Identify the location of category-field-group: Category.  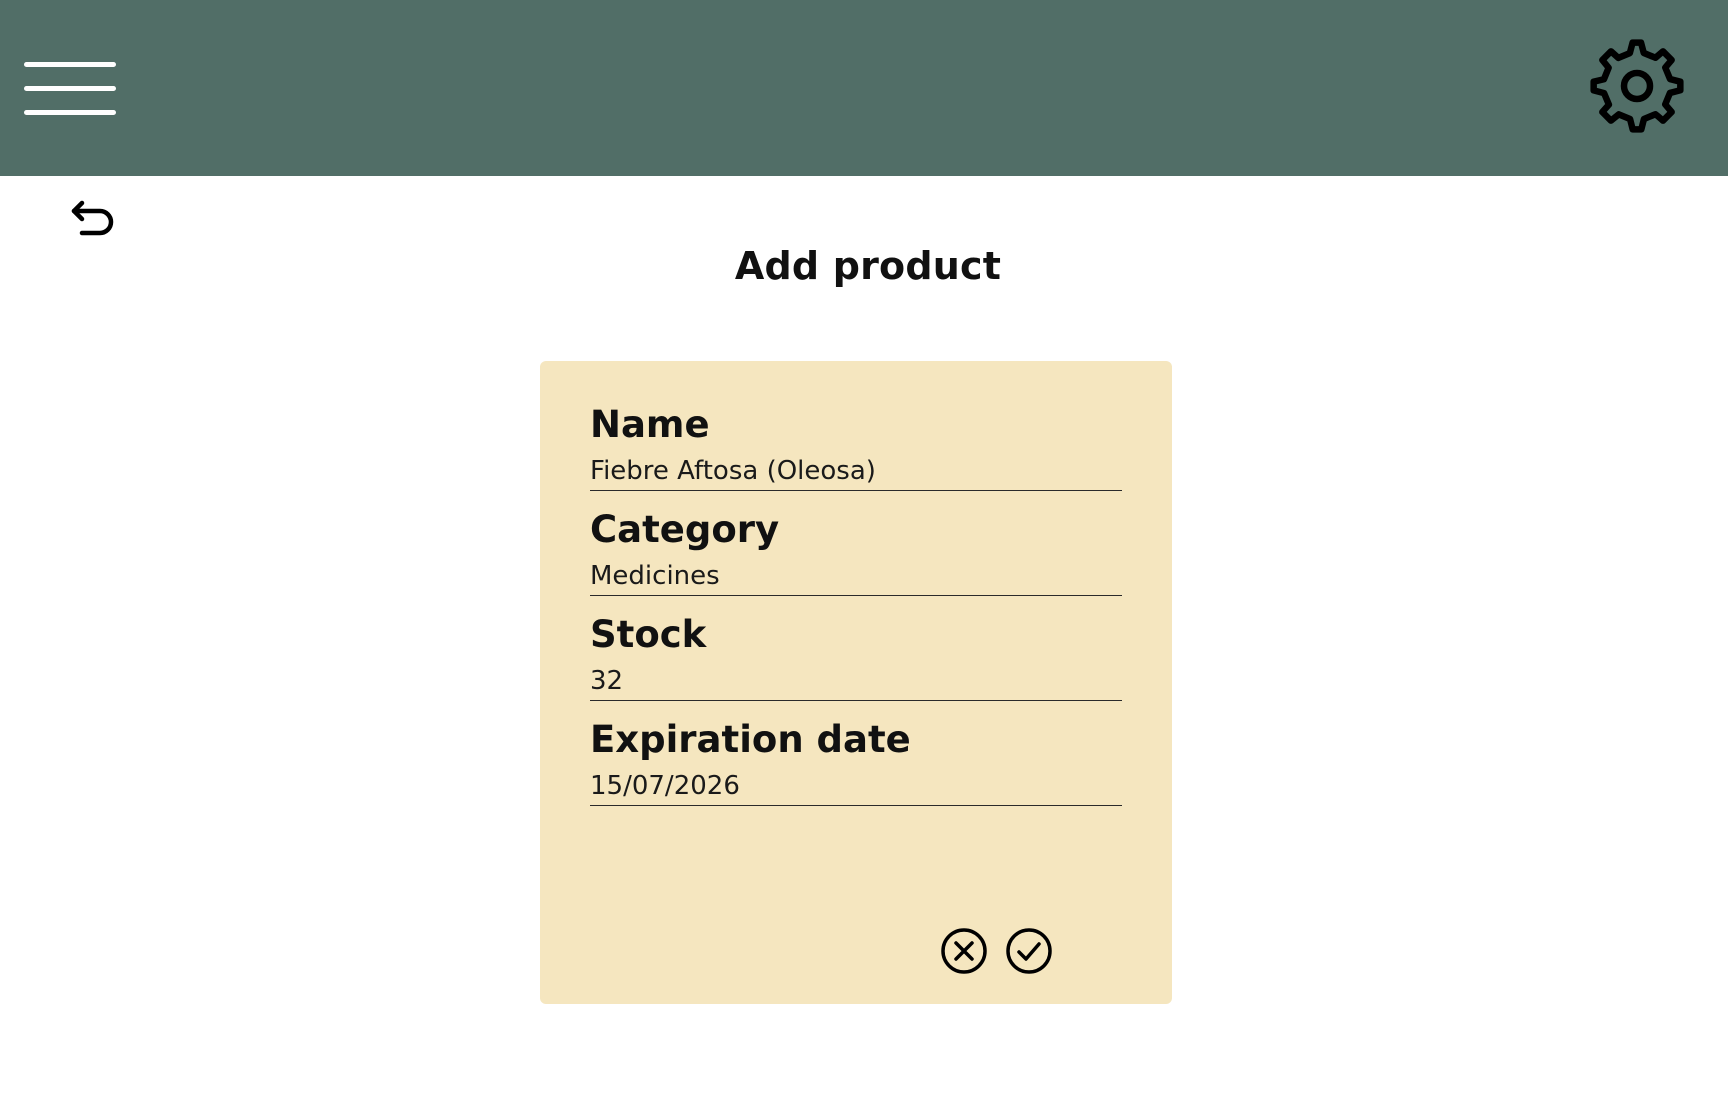
(856, 552).